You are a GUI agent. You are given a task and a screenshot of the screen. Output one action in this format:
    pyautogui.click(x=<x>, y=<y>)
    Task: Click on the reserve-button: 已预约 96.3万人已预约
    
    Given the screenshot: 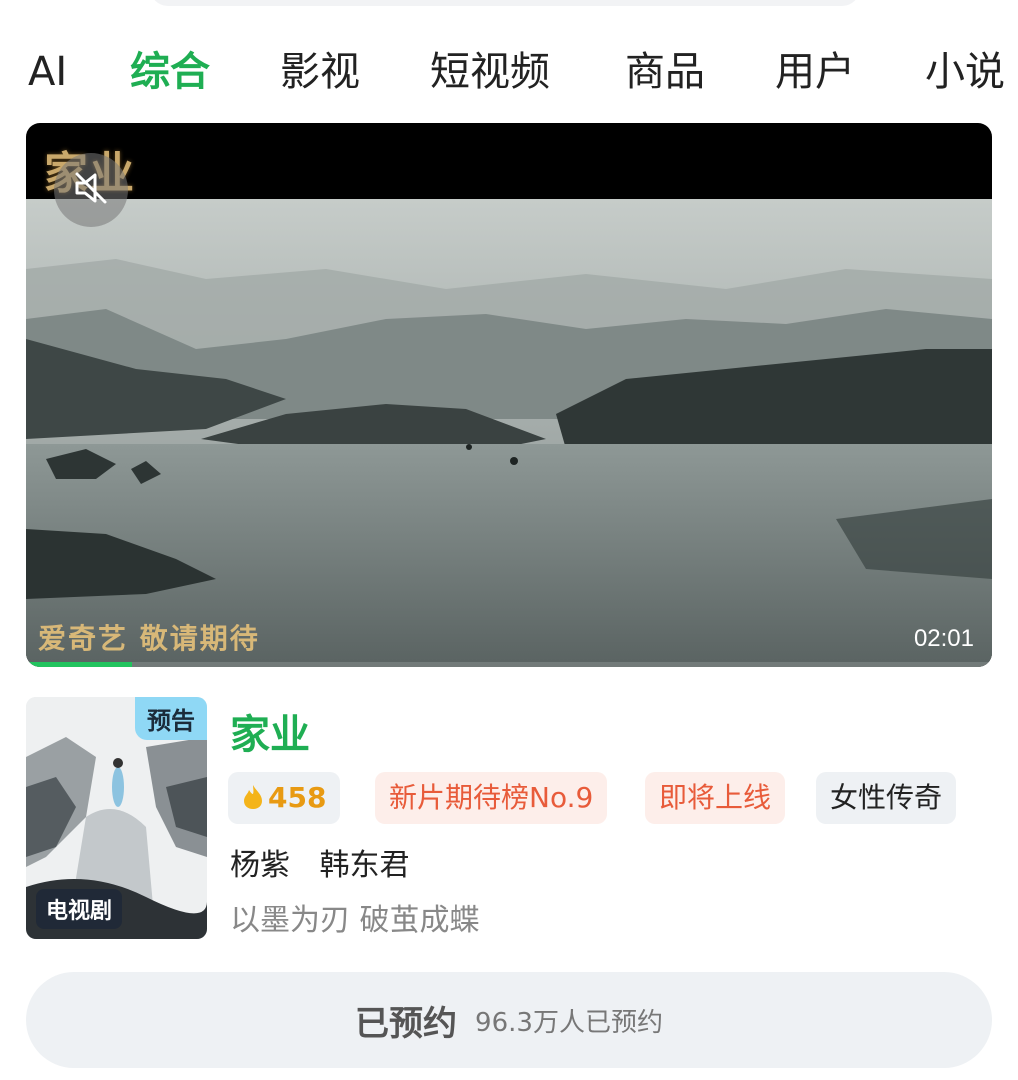 What is the action you would take?
    pyautogui.click(x=509, y=1020)
    